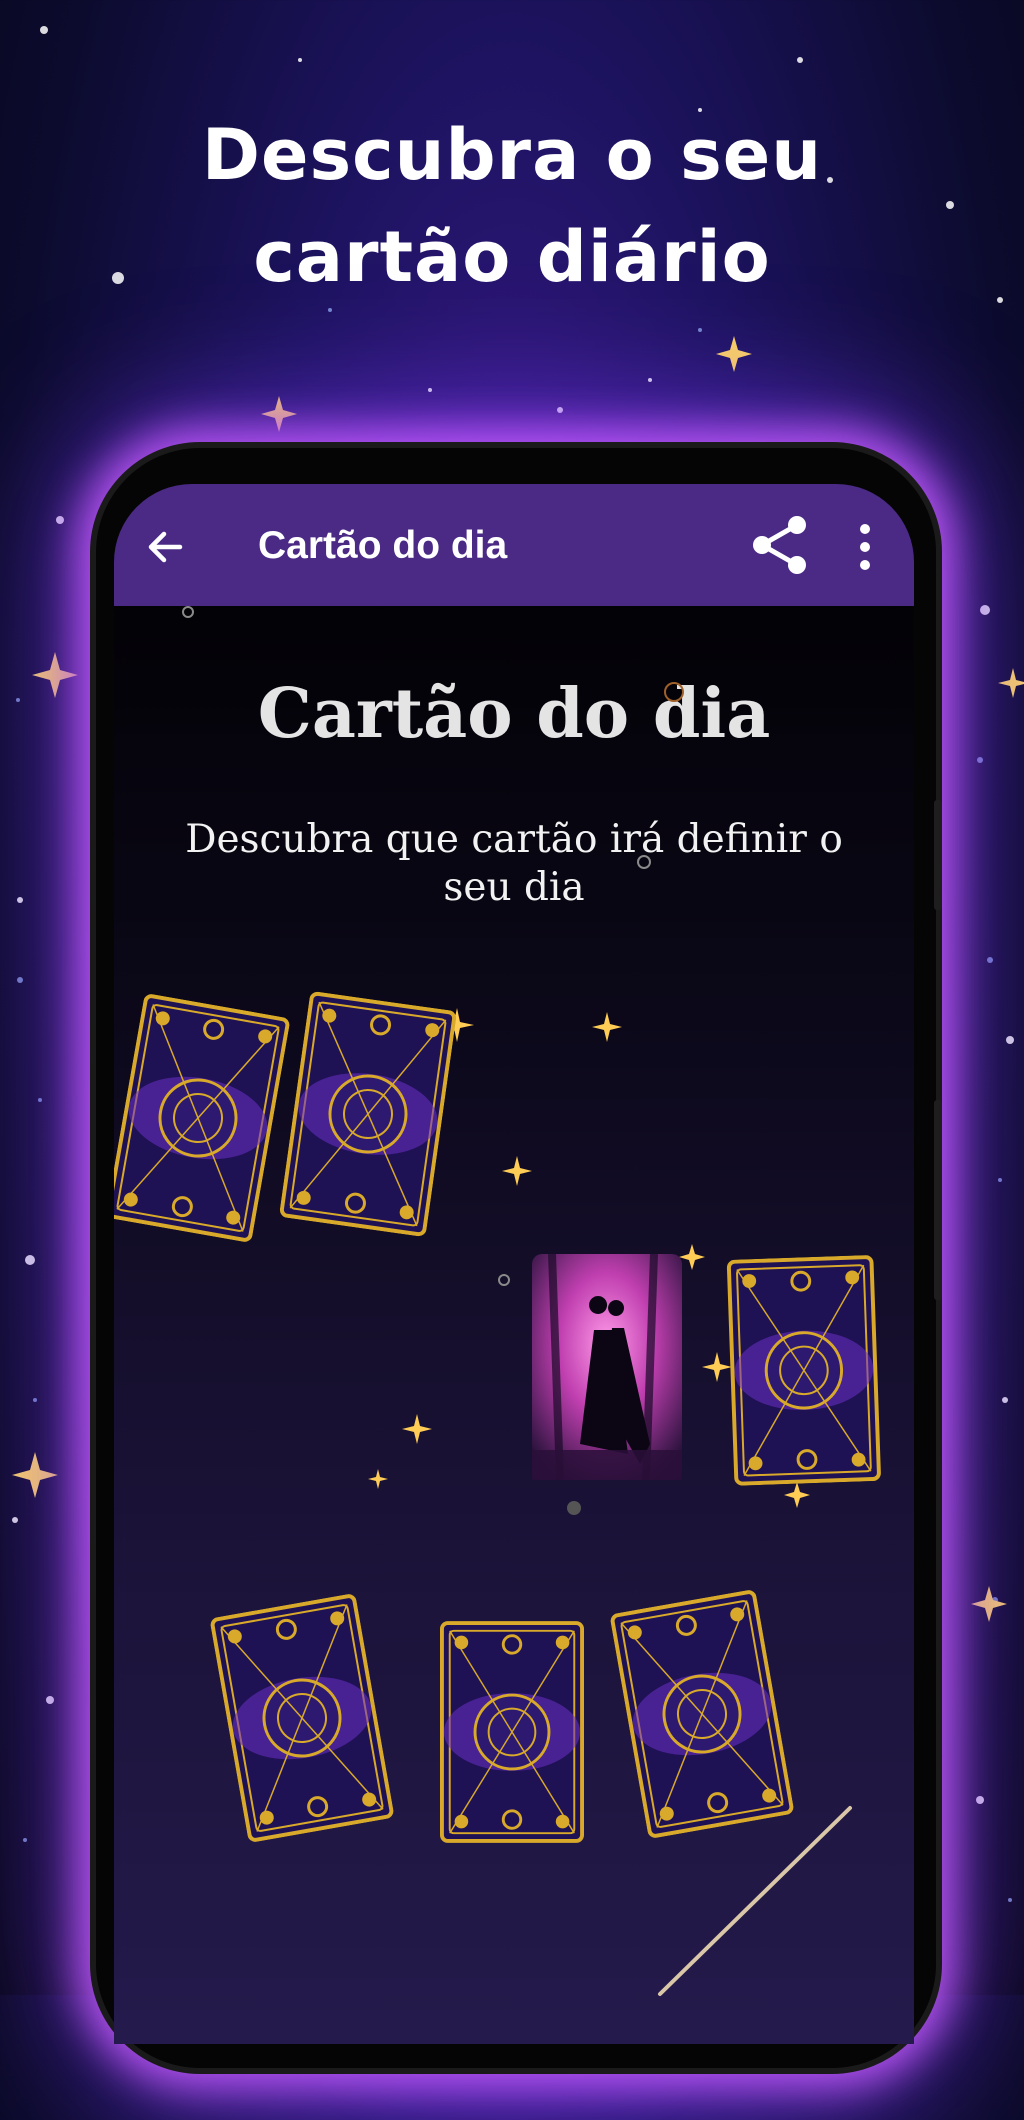  Describe the element at coordinates (512, 257) in the screenshot. I see `promo-headline-line2: cartão diário` at that location.